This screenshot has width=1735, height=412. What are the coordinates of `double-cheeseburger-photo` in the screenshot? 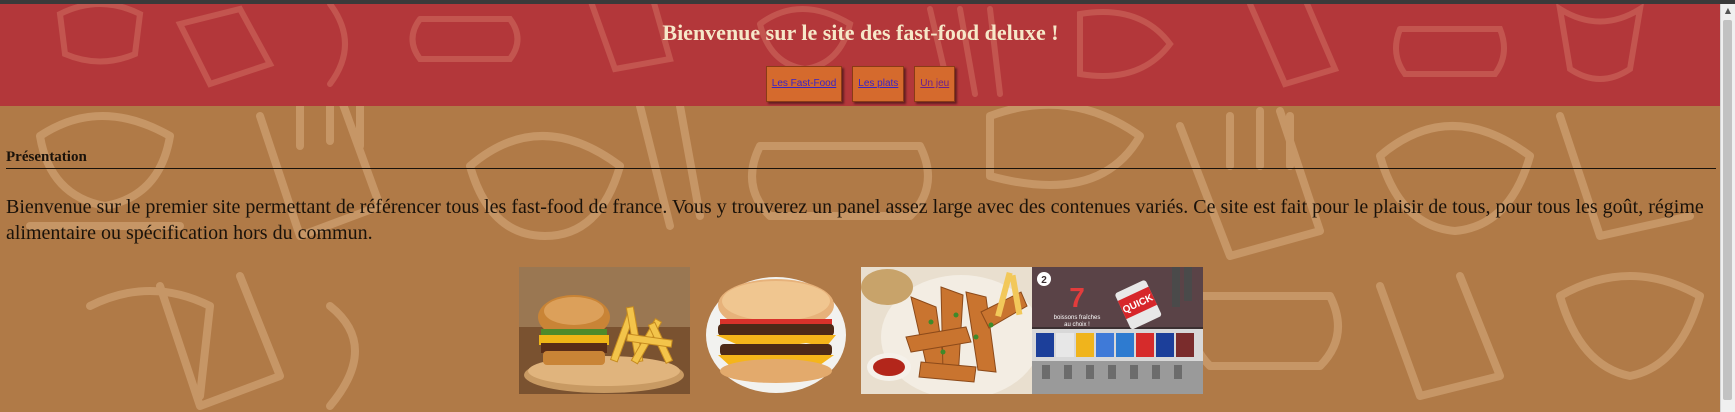 It's located at (775, 330).